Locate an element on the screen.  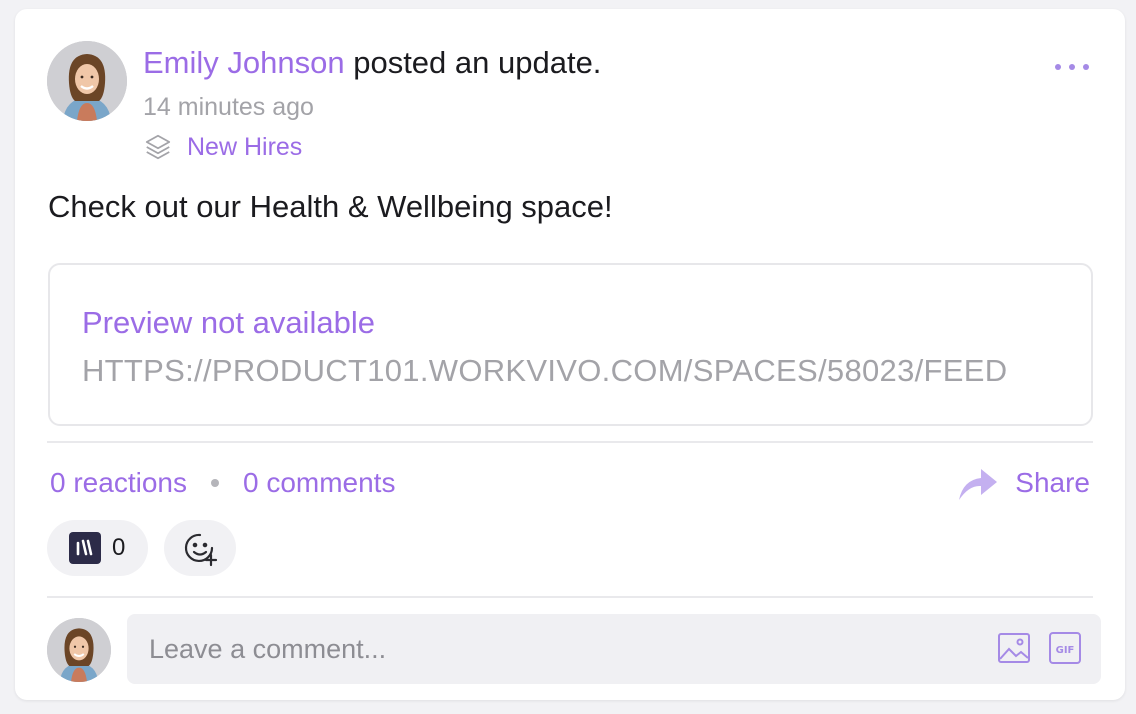
more-dots-icon is located at coordinates (1058, 67).